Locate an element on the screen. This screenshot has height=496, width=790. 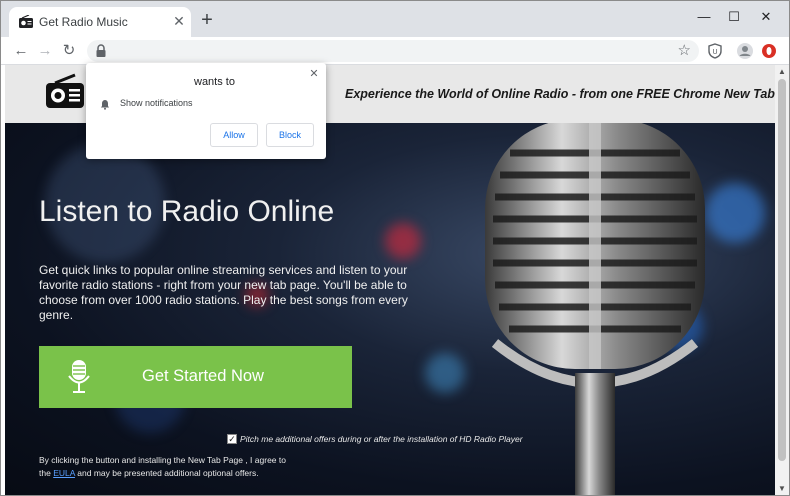
block-button: Block is located at coordinates (290, 135).